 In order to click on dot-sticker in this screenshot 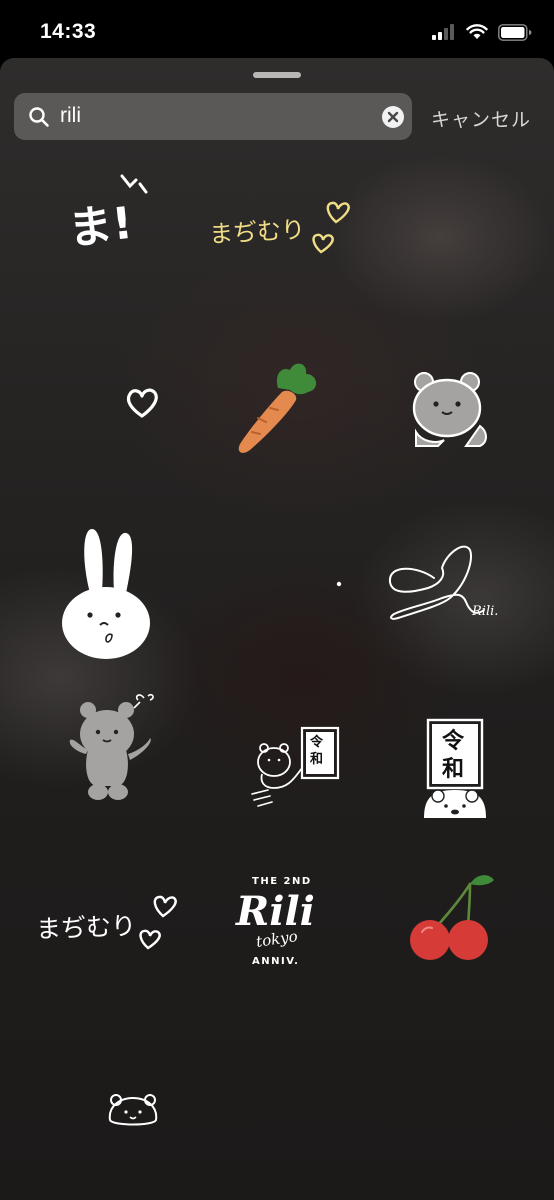, I will do `click(339, 584)`.